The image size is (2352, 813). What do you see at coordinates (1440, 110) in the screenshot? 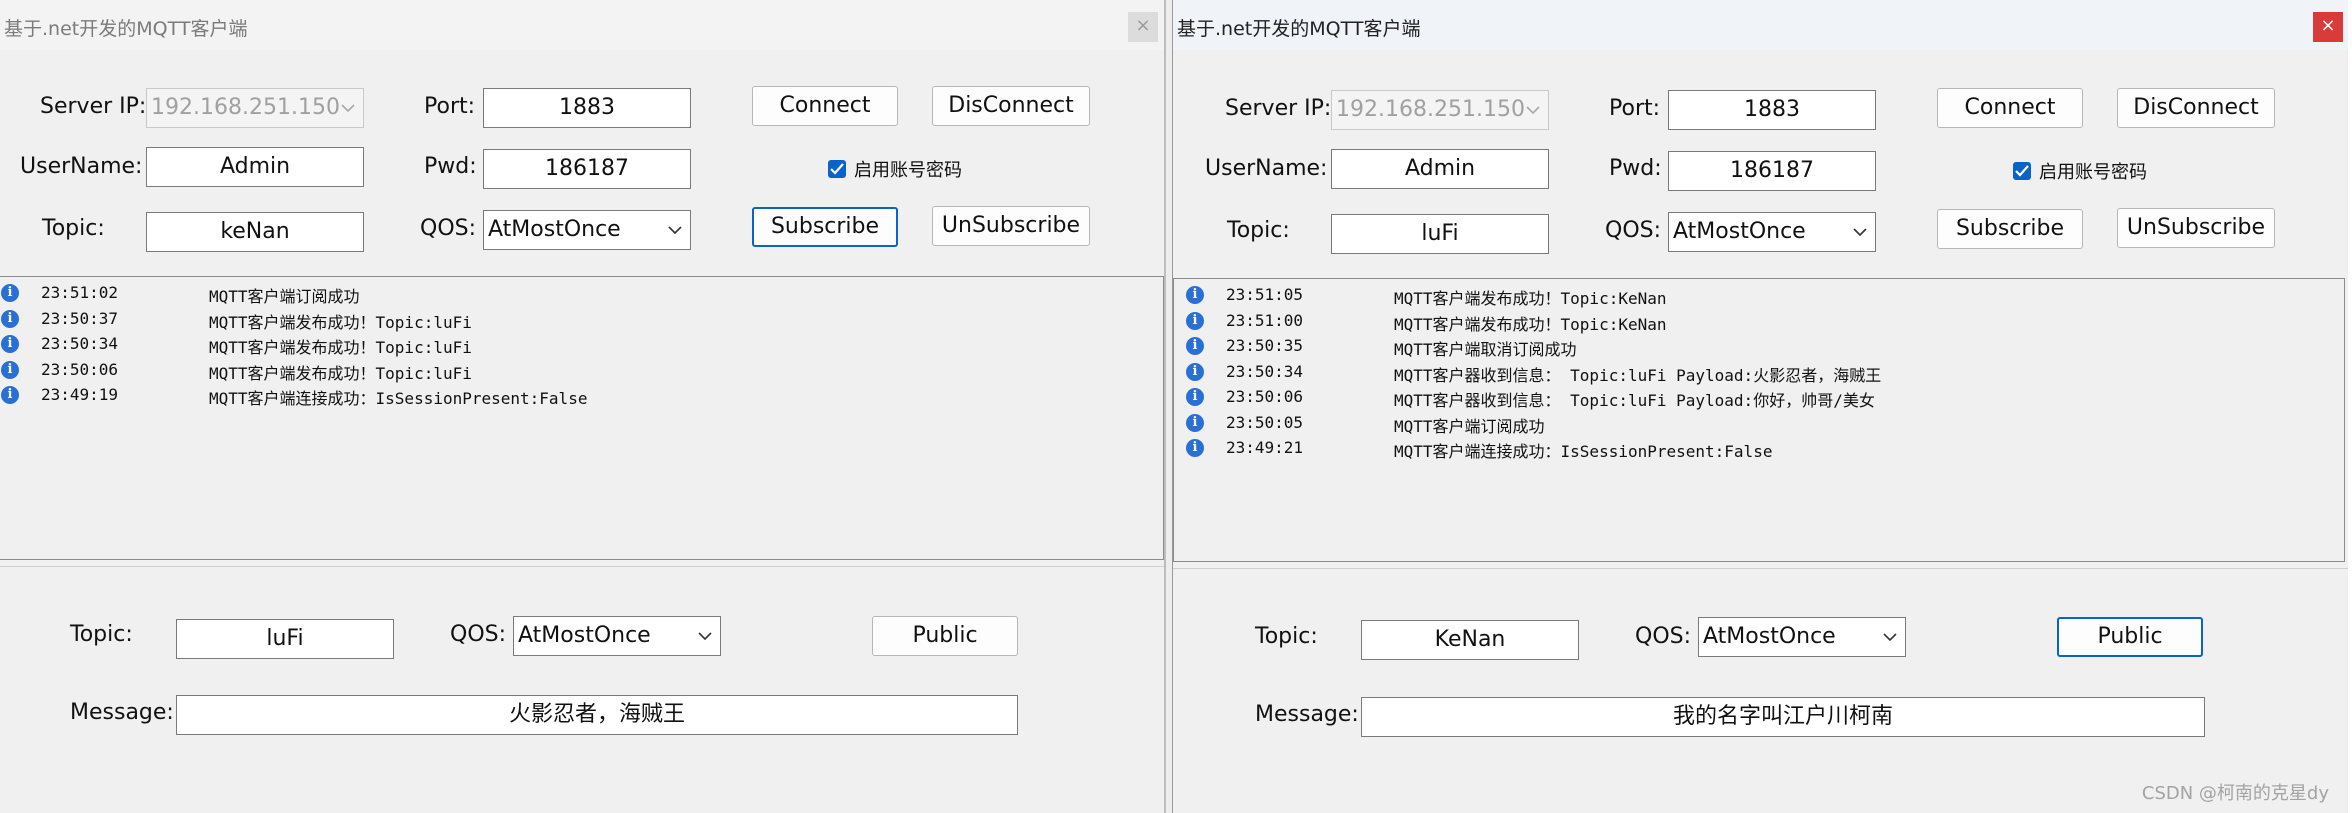
I see `server-ip-combobox: 192.168.251.150` at bounding box center [1440, 110].